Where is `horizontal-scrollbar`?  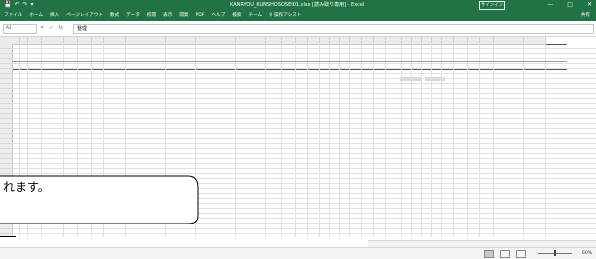 horizontal-scrollbar is located at coordinates (482, 243).